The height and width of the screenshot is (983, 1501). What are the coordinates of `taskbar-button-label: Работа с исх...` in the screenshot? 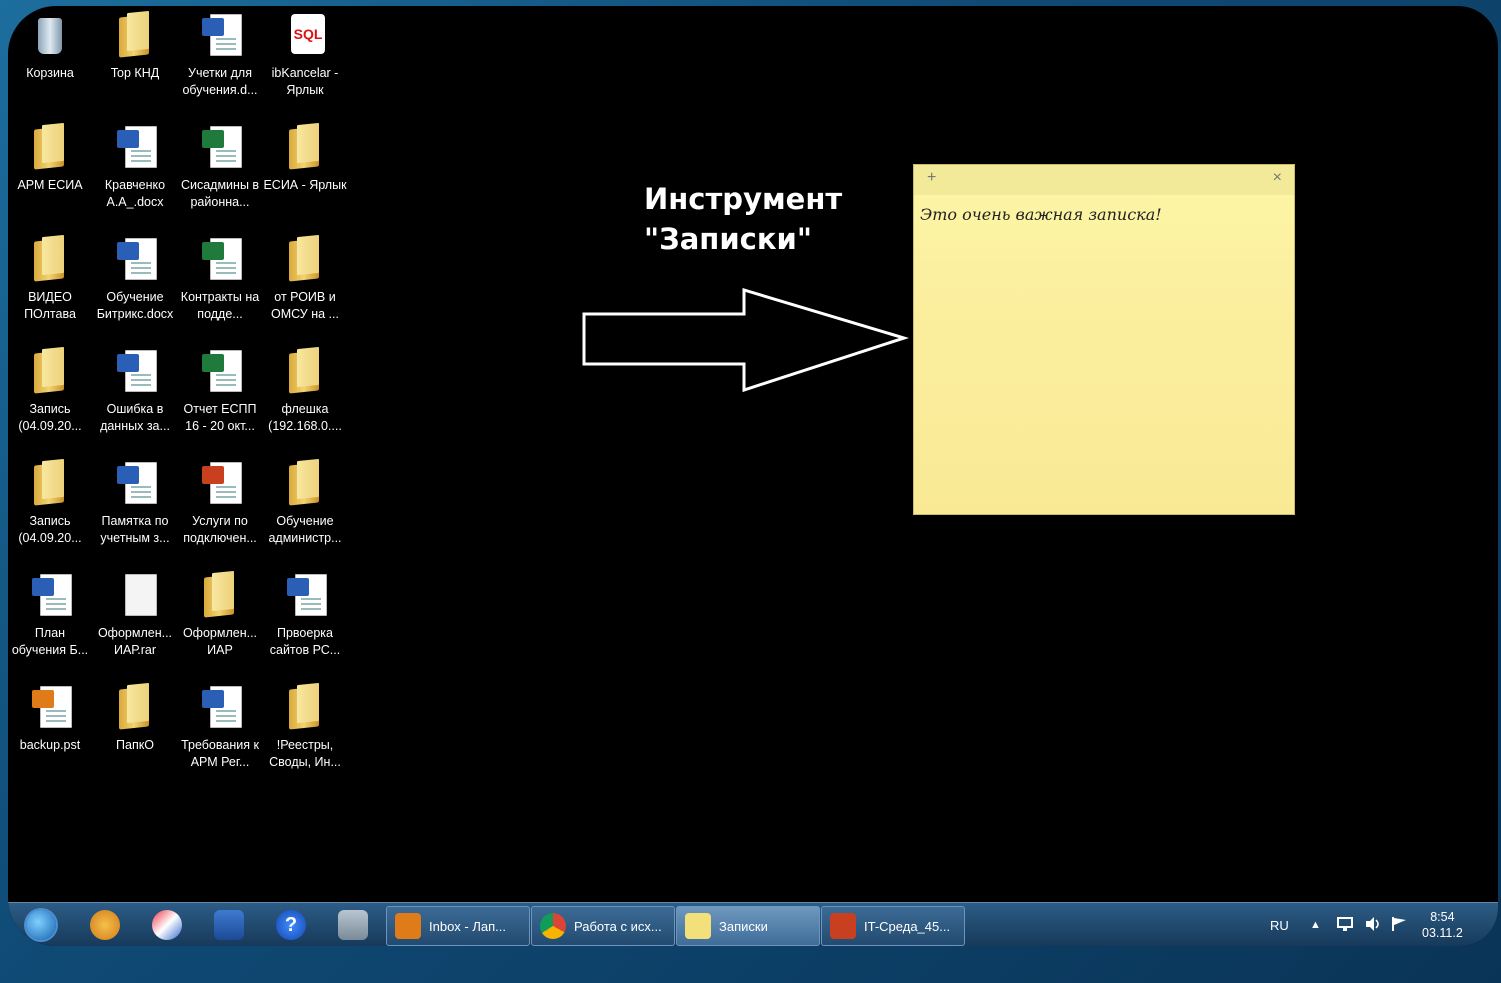 It's located at (618, 926).